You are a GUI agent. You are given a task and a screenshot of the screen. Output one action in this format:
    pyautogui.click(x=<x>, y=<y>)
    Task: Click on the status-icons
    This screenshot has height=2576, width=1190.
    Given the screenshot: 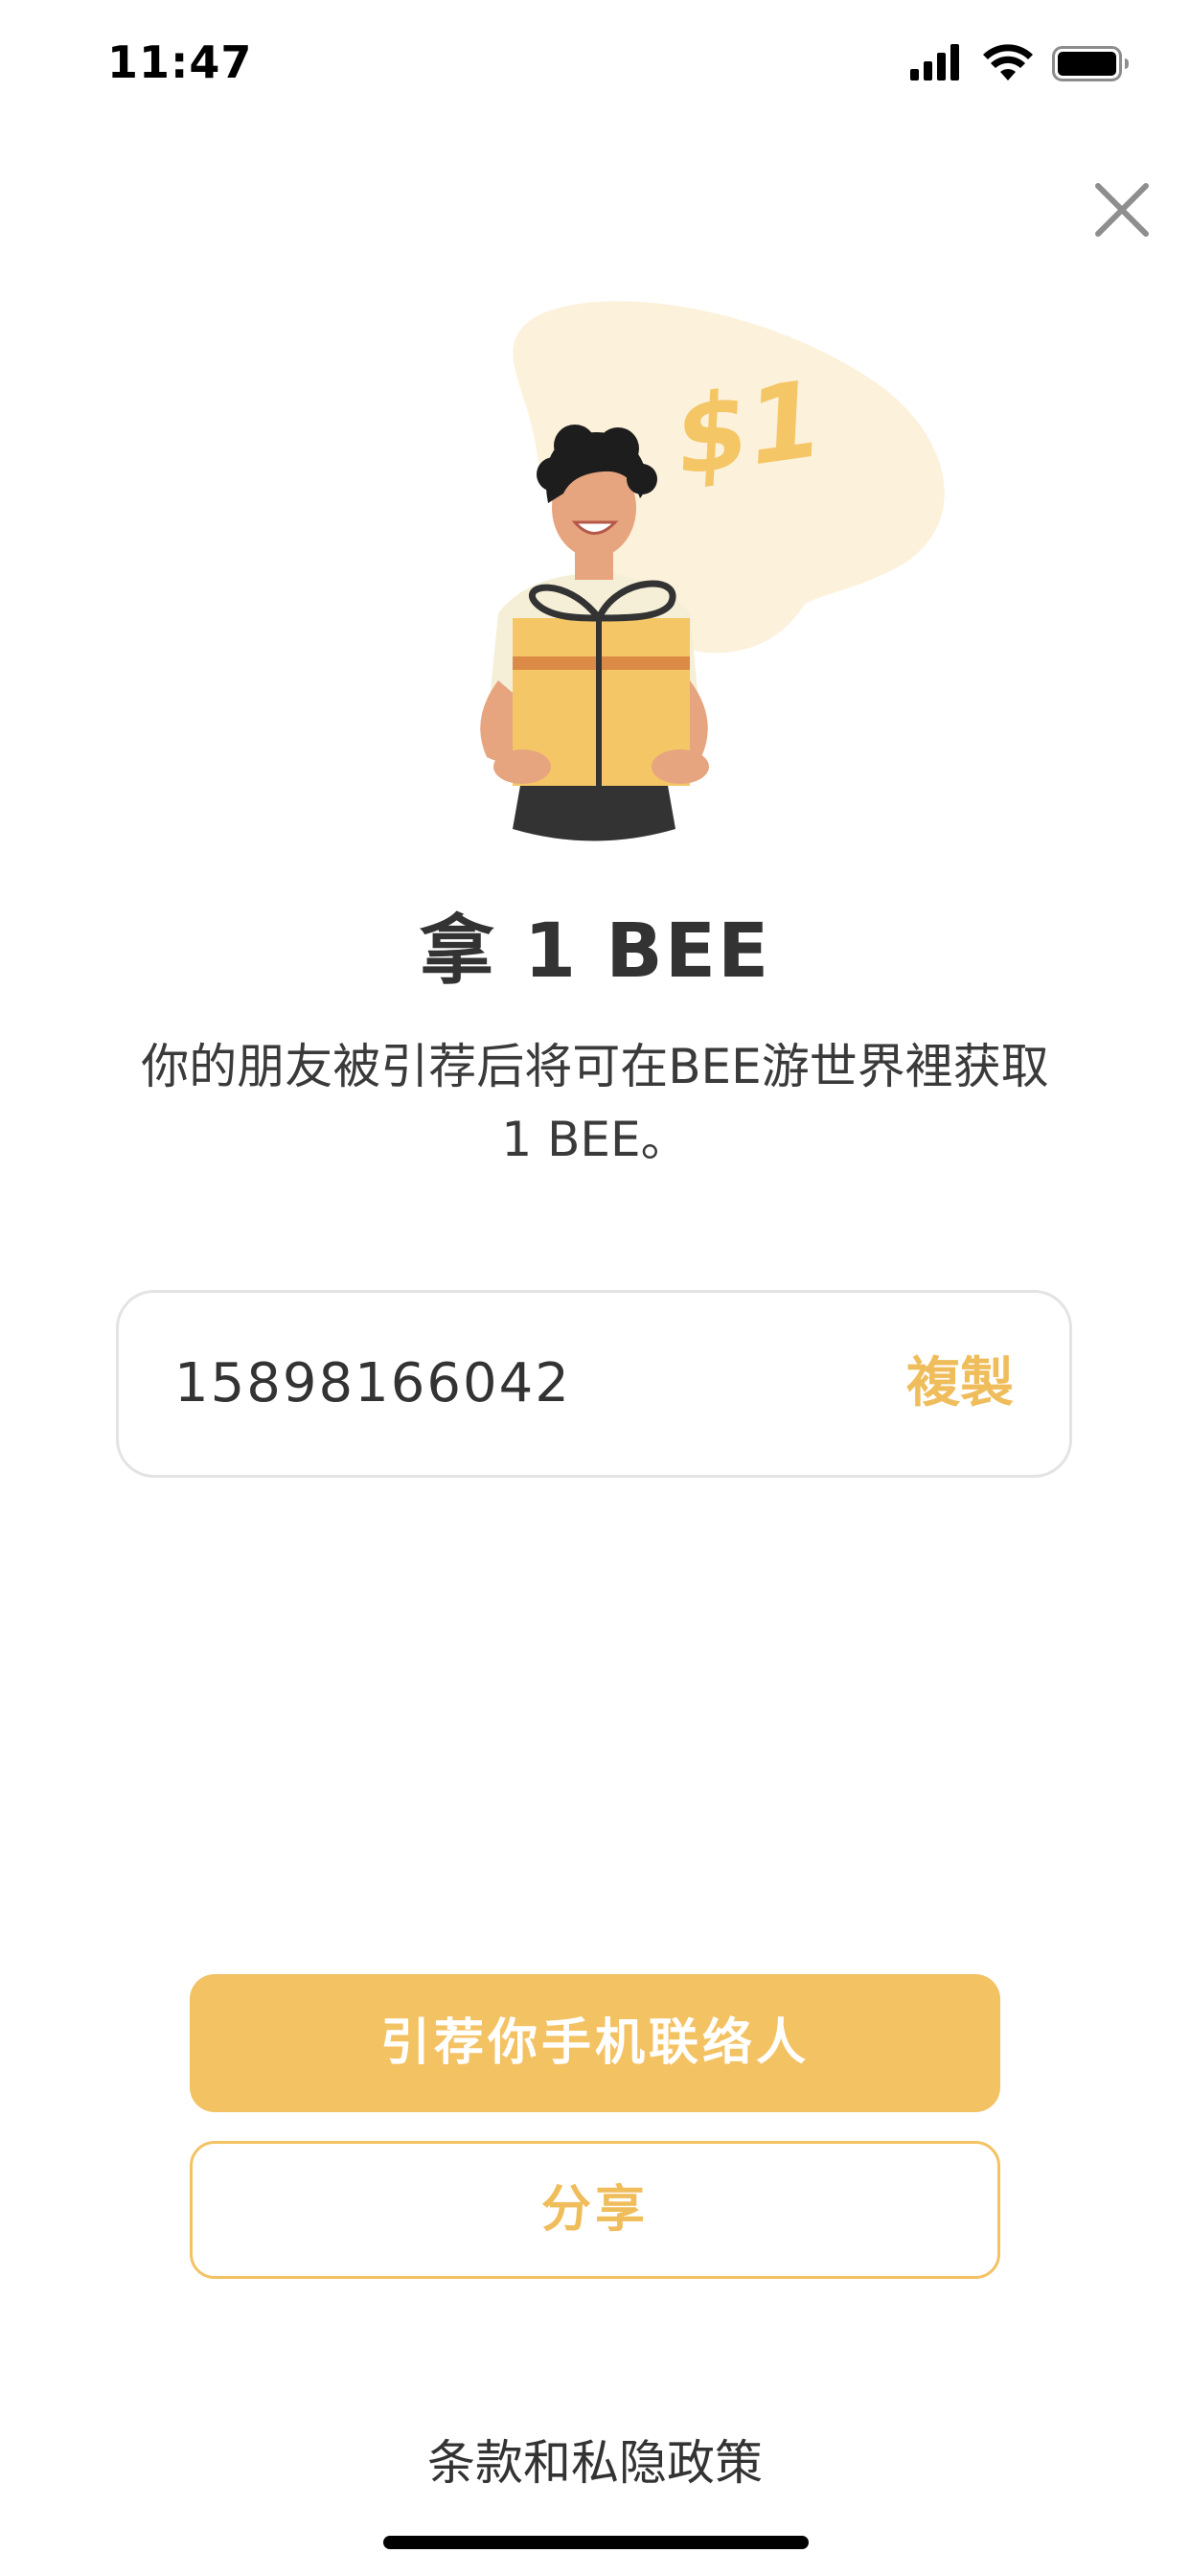 What is the action you would take?
    pyautogui.click(x=1019, y=63)
    